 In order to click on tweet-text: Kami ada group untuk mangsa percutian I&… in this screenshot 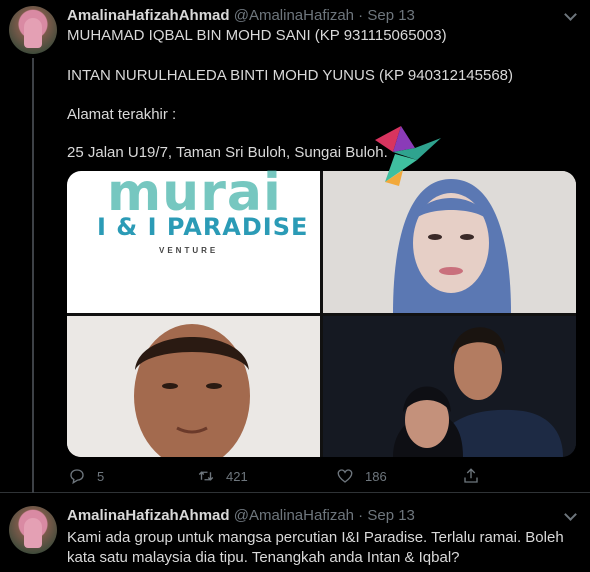, I will do `click(315, 547)`.